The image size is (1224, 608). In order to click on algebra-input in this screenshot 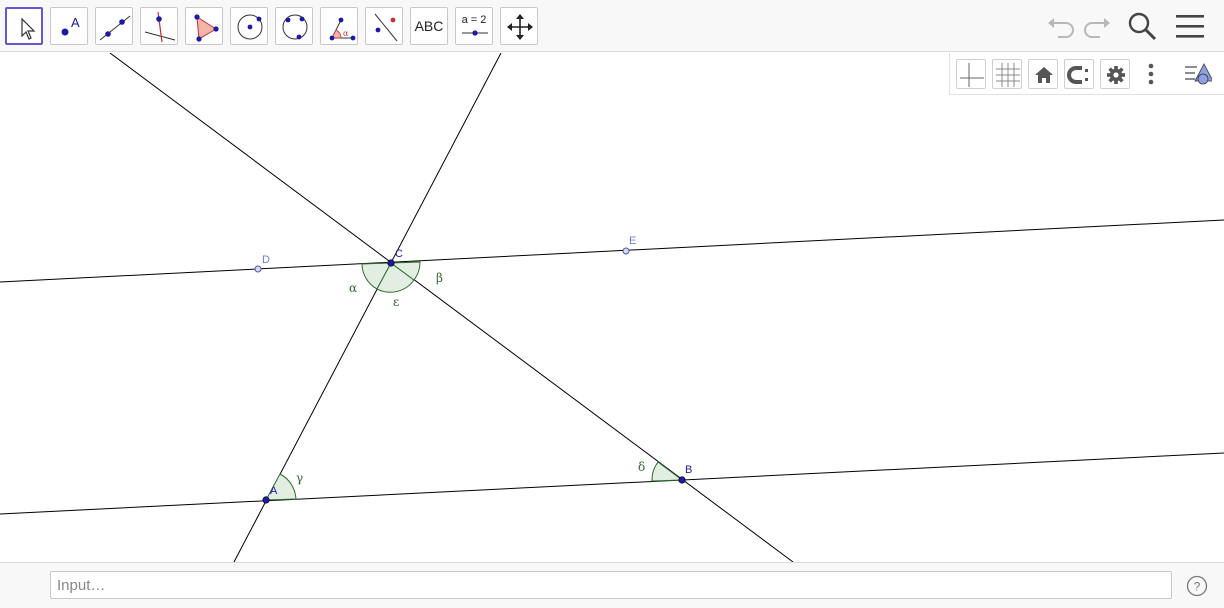, I will do `click(611, 585)`.